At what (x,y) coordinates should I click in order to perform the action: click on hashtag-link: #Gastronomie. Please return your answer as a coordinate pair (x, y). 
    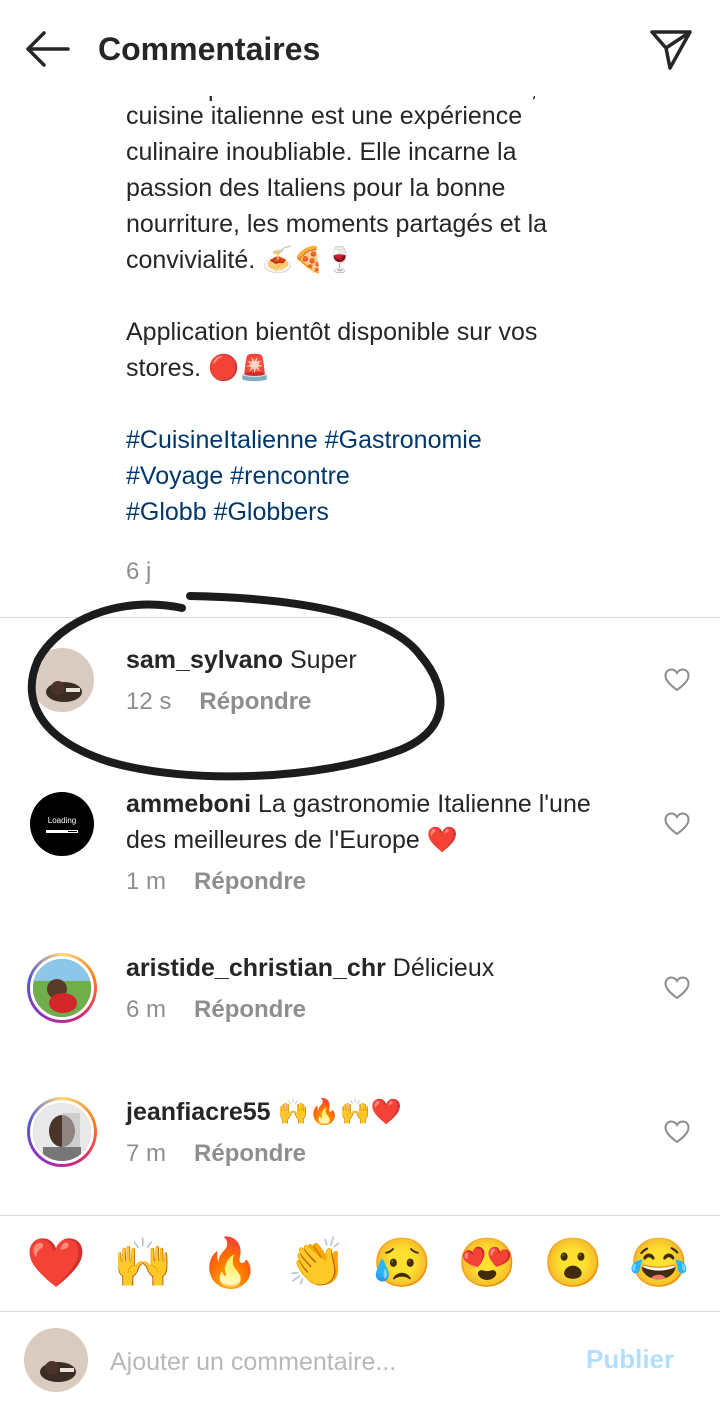
    Looking at the image, I should click on (403, 440).